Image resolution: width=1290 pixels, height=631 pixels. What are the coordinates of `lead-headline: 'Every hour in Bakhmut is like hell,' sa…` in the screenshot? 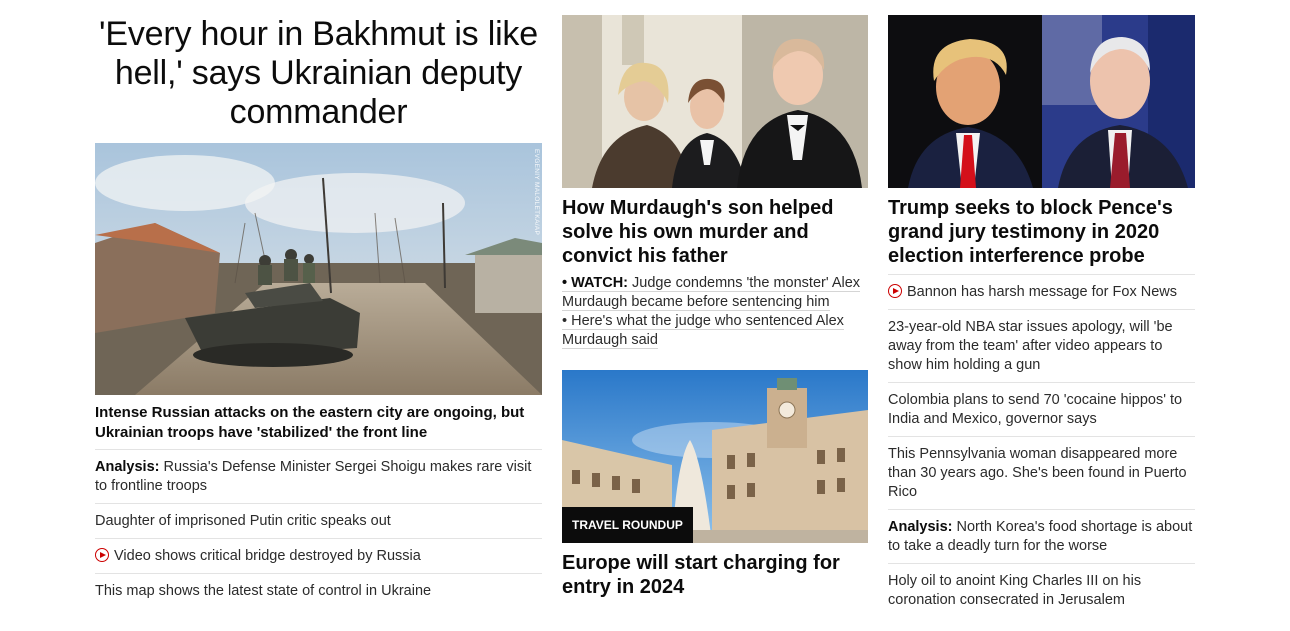 It's located at (318, 73).